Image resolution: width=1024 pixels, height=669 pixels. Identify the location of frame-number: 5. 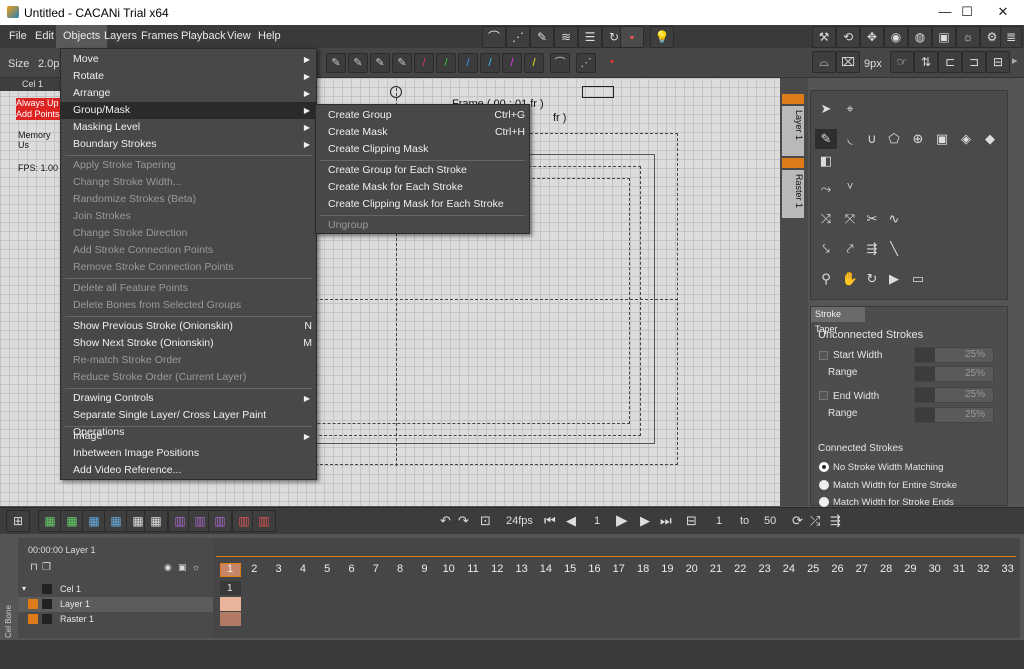
(327, 569).